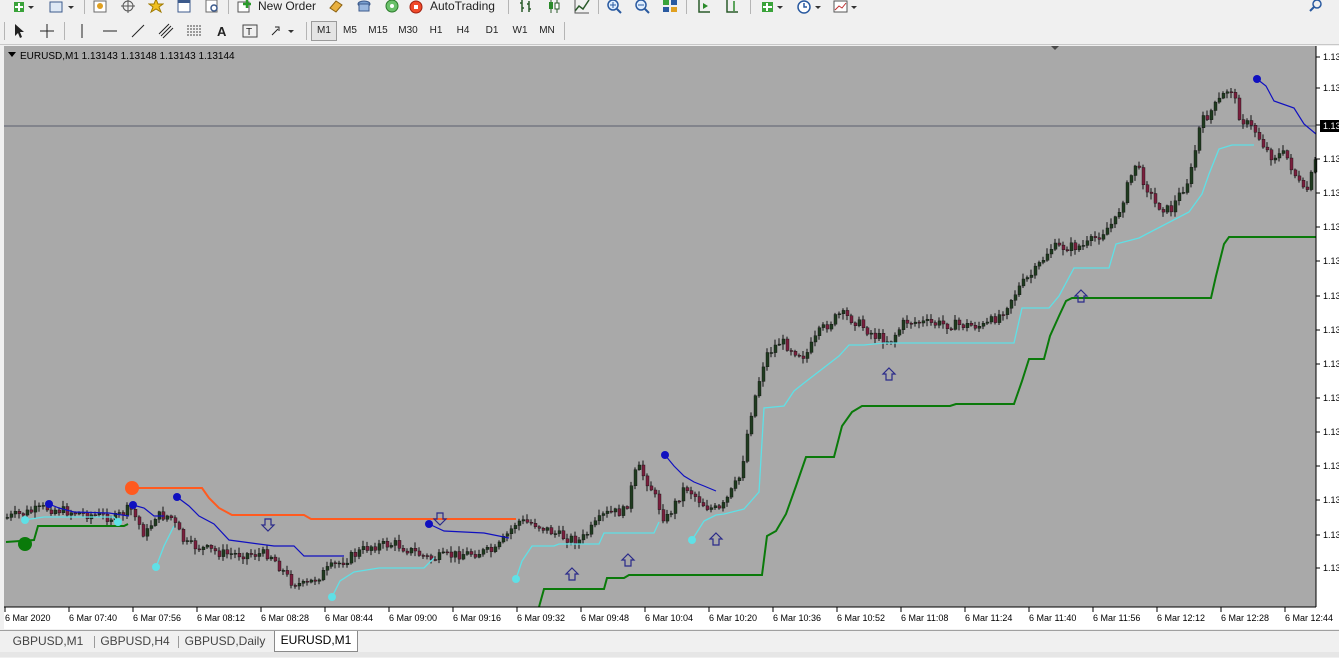  What do you see at coordinates (324, 31) in the screenshot?
I see `timeframe-m1: M1` at bounding box center [324, 31].